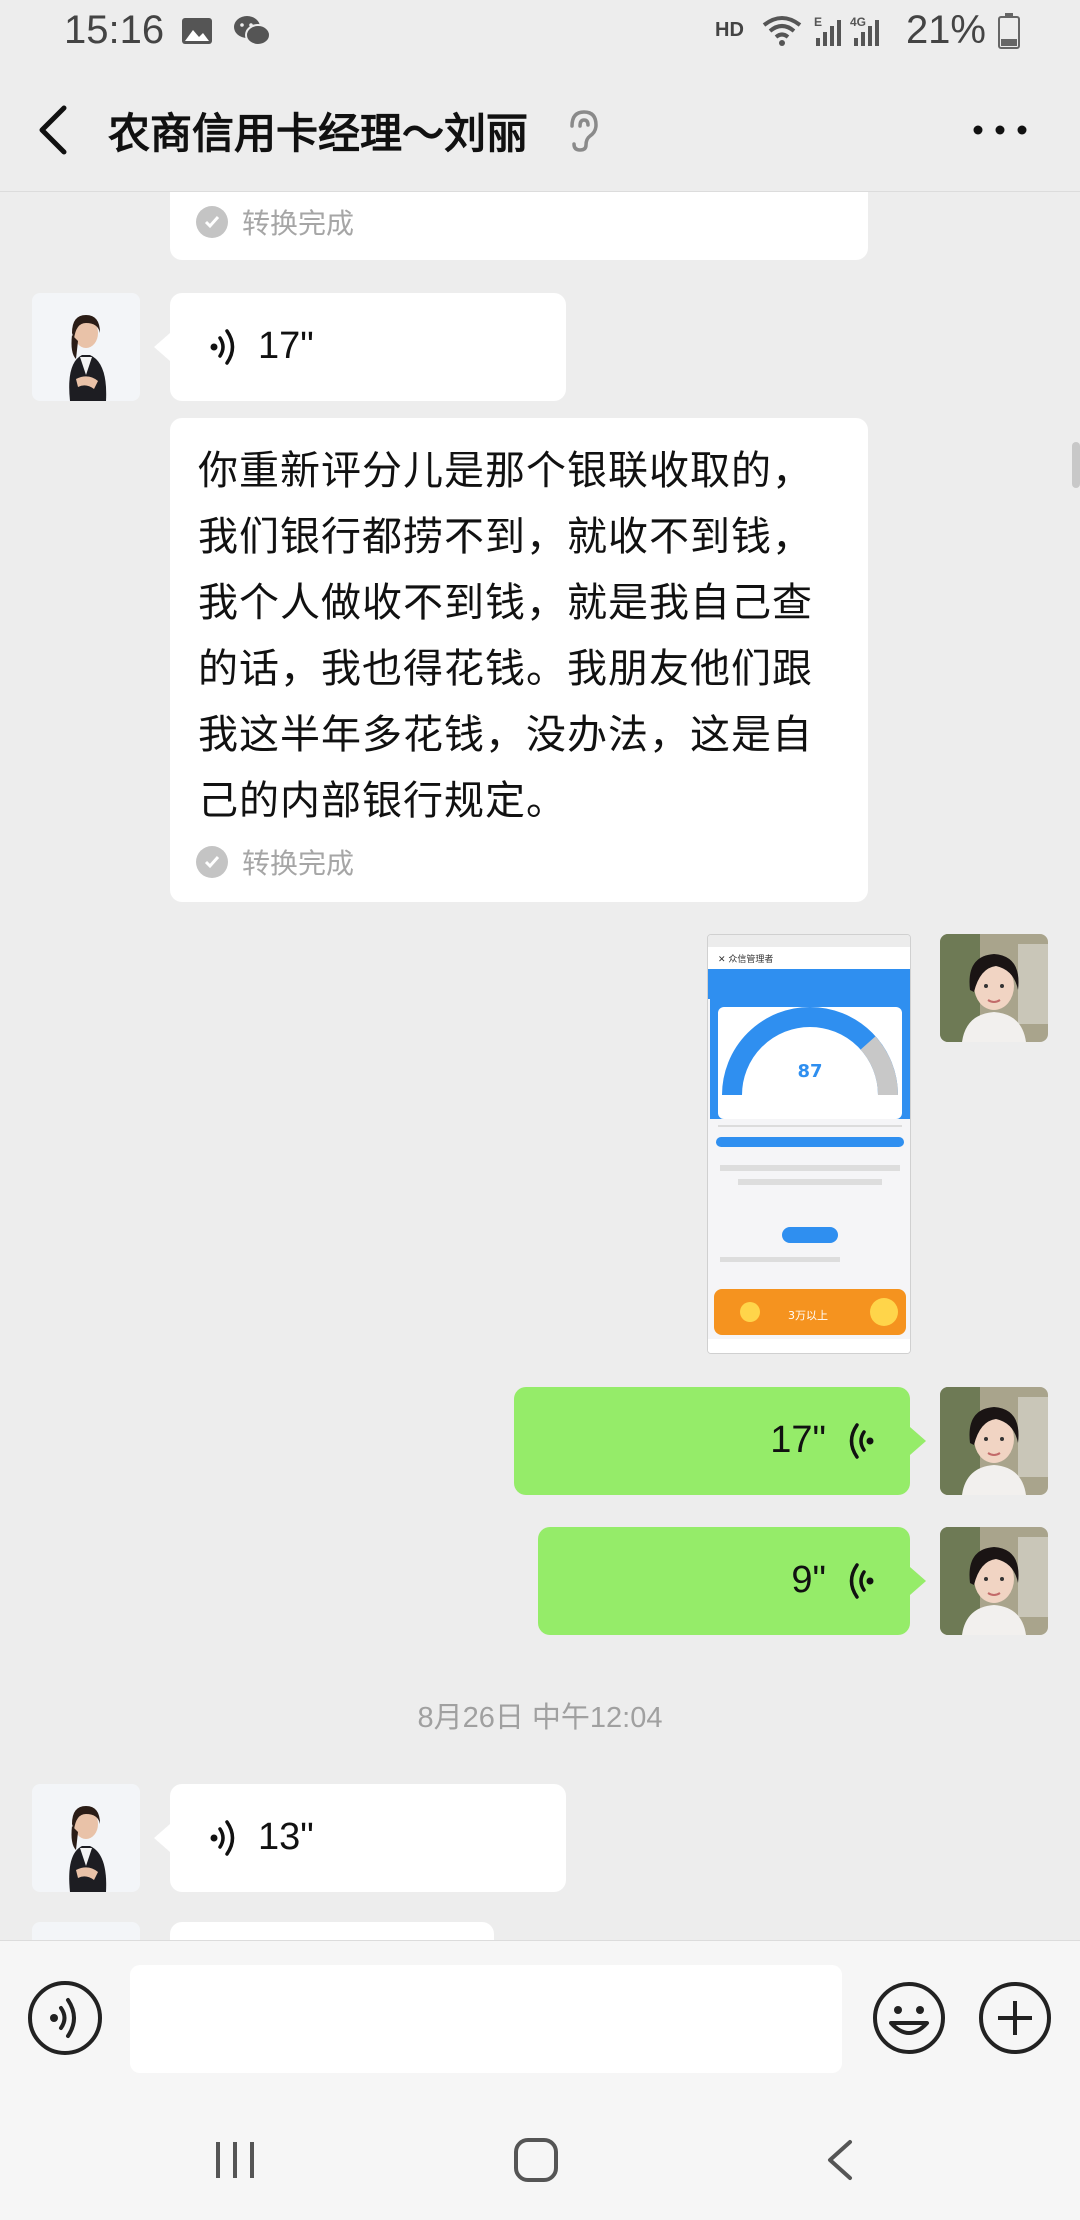  I want to click on wechat-icon, so click(252, 31).